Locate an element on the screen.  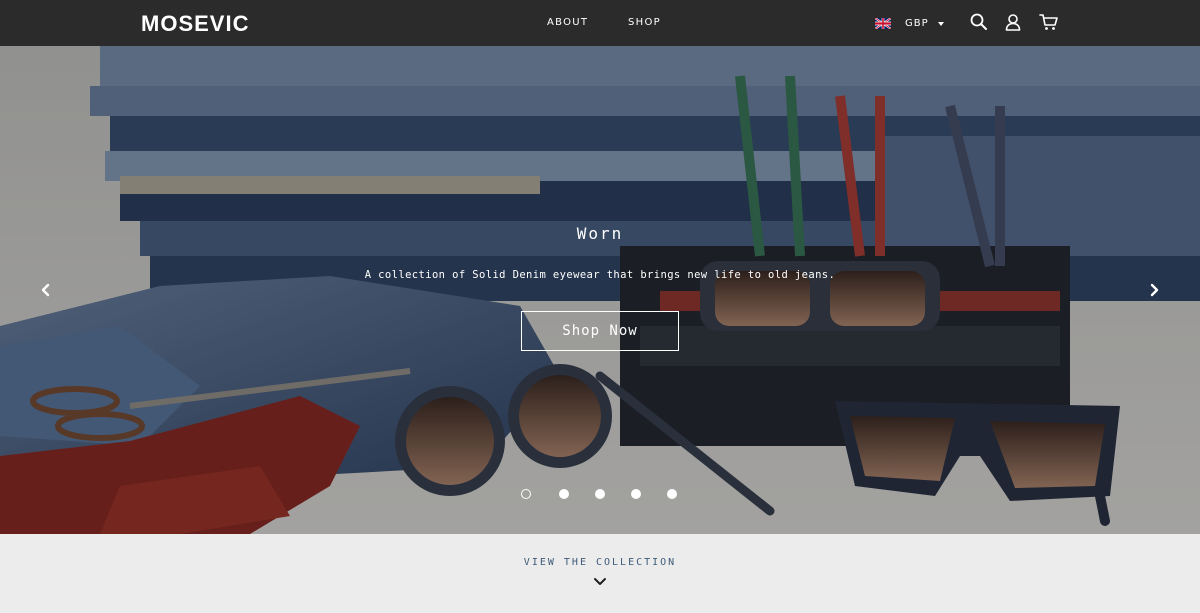
nav-shop-link: SHOP is located at coordinates (644, 22).